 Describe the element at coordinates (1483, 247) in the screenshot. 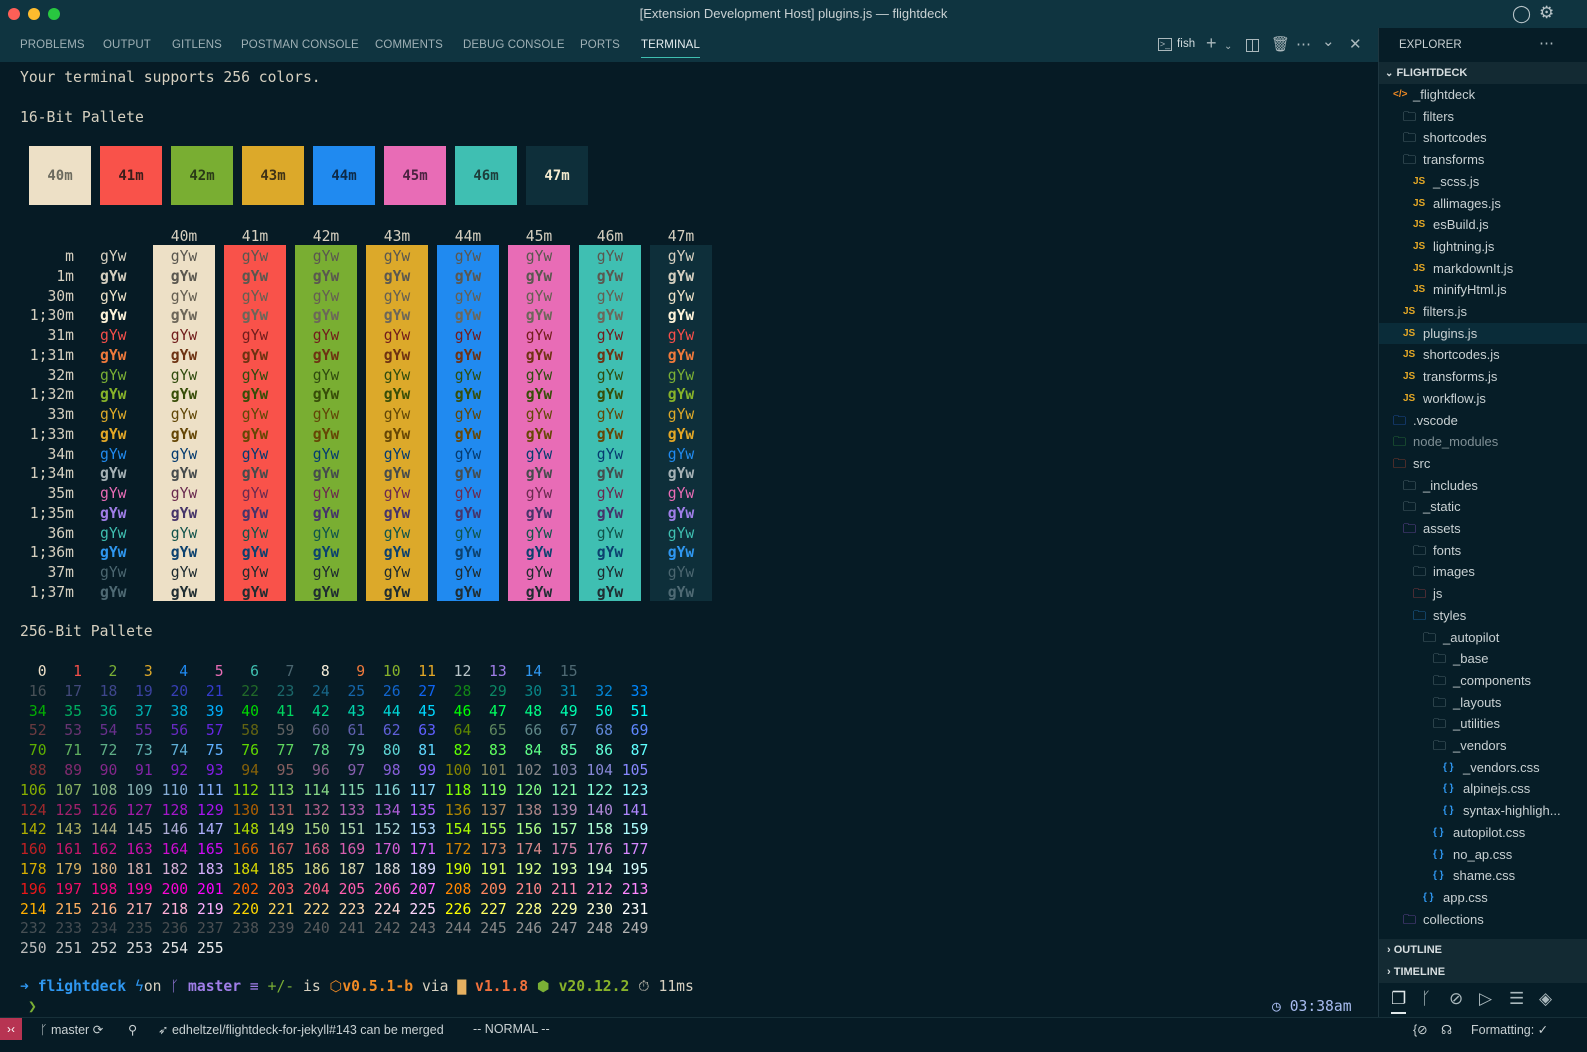

I see `tree-item-lightning-js: JS lightning.js` at that location.